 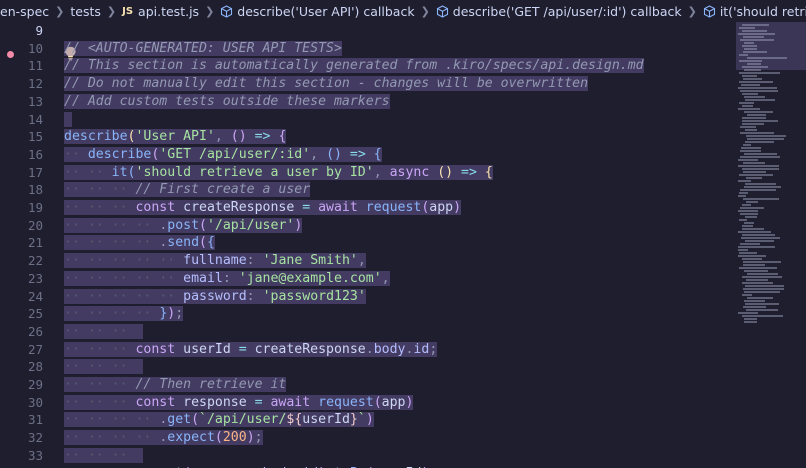 I want to click on line-number: 17, so click(x=21, y=173).